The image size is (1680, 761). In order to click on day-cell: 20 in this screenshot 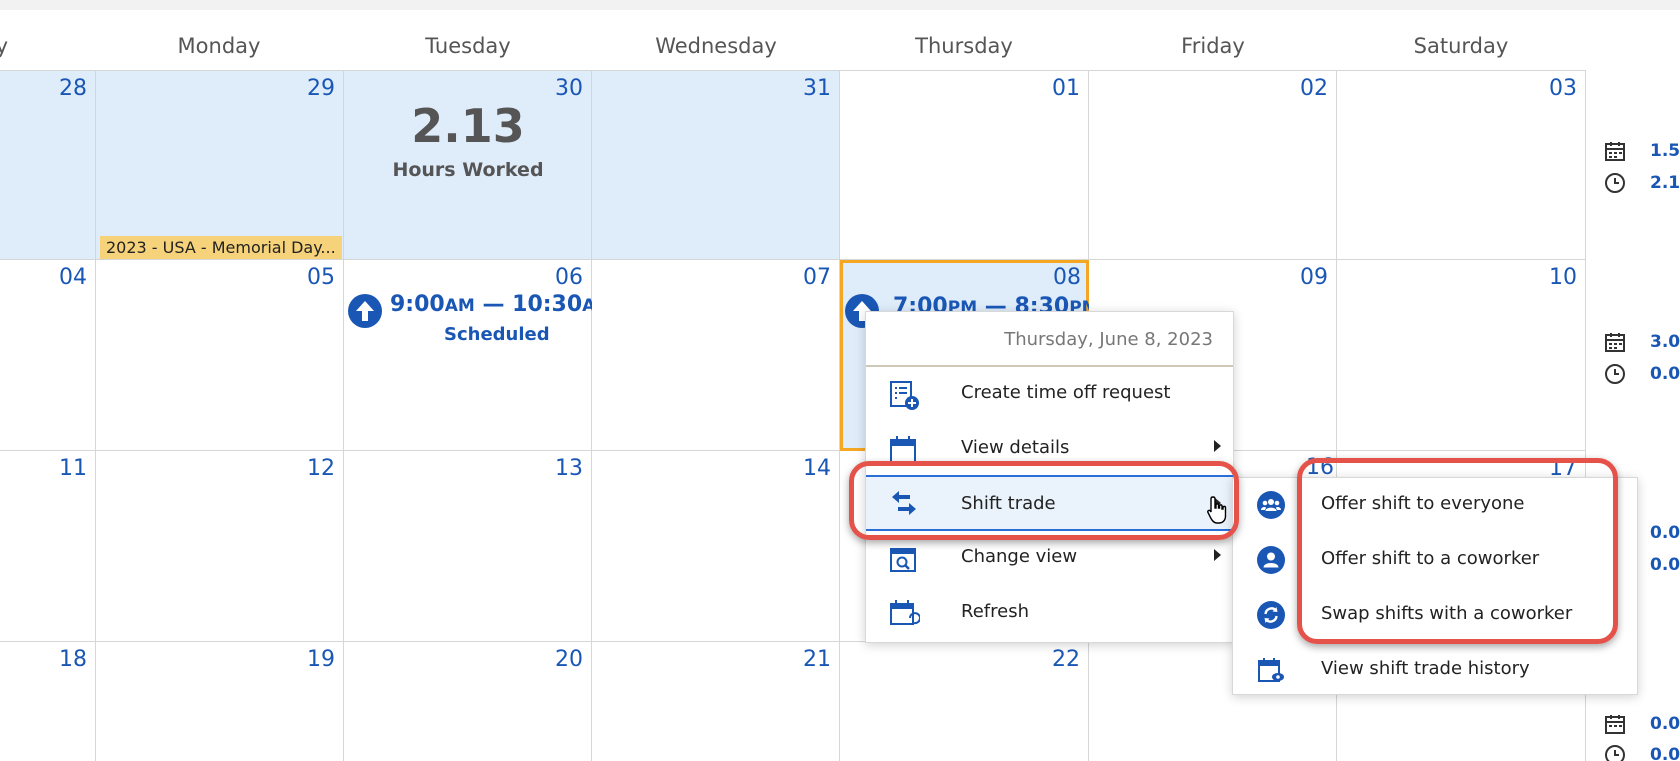, I will do `click(468, 701)`.